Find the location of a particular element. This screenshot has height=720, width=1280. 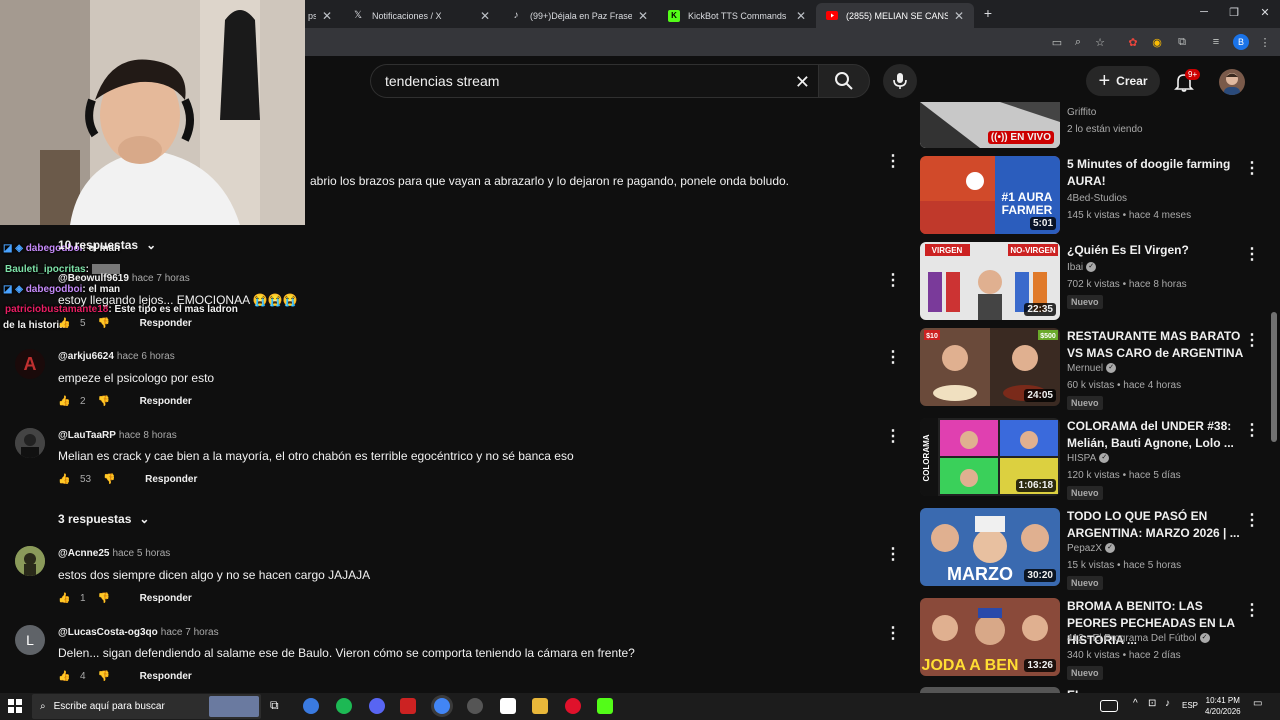

channel-name: 412 - El Programa Del Fútbol is located at coordinates (1132, 638).